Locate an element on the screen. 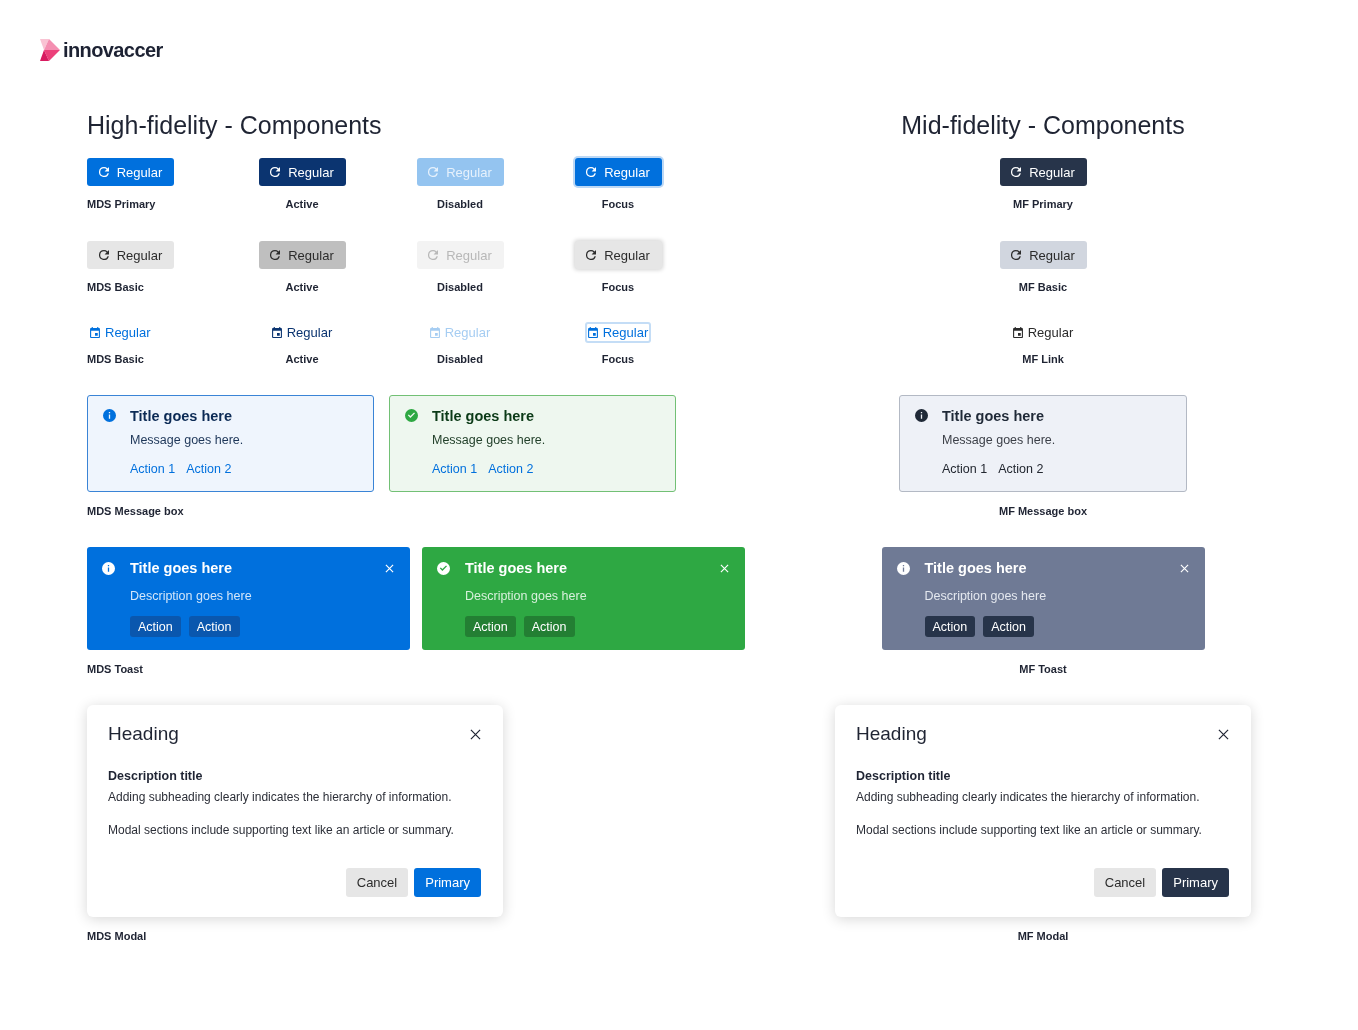  section-title: Mid-fidelity - Components is located at coordinates (1043, 125).